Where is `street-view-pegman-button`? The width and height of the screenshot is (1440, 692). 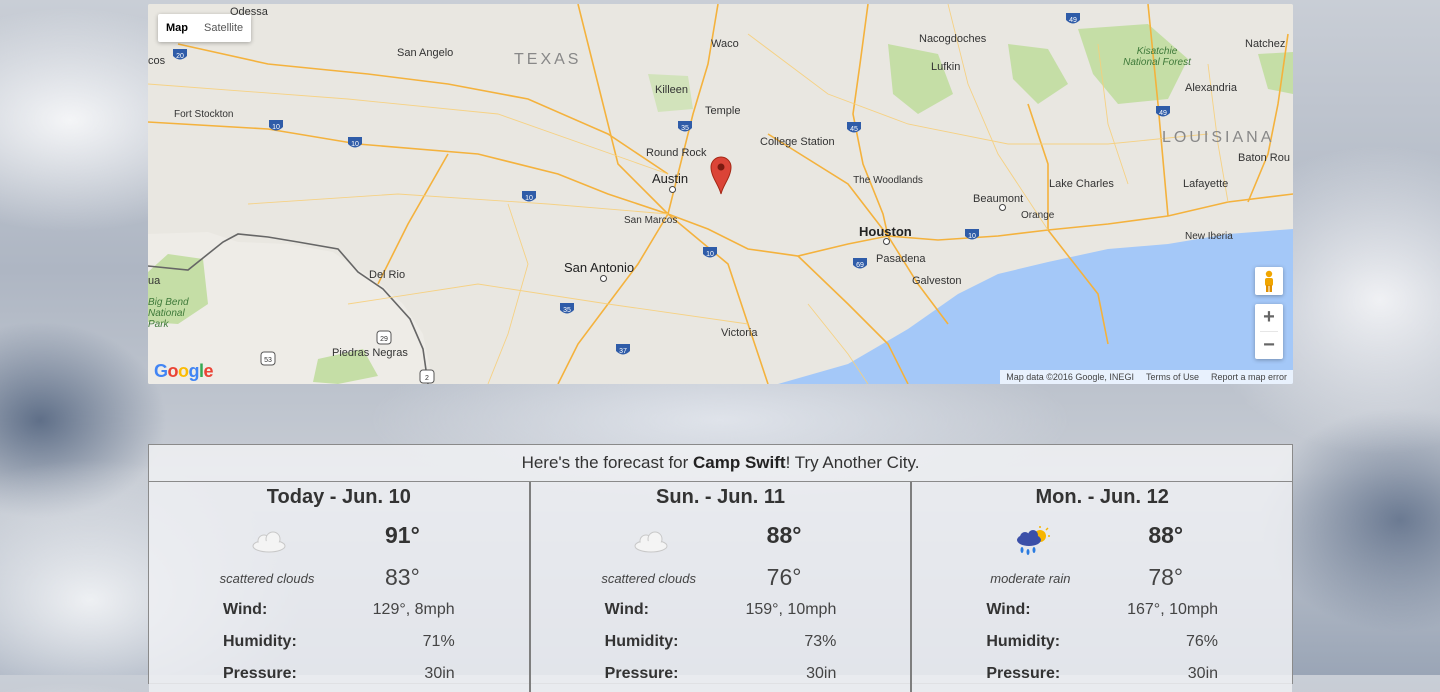
street-view-pegman-button is located at coordinates (1269, 281).